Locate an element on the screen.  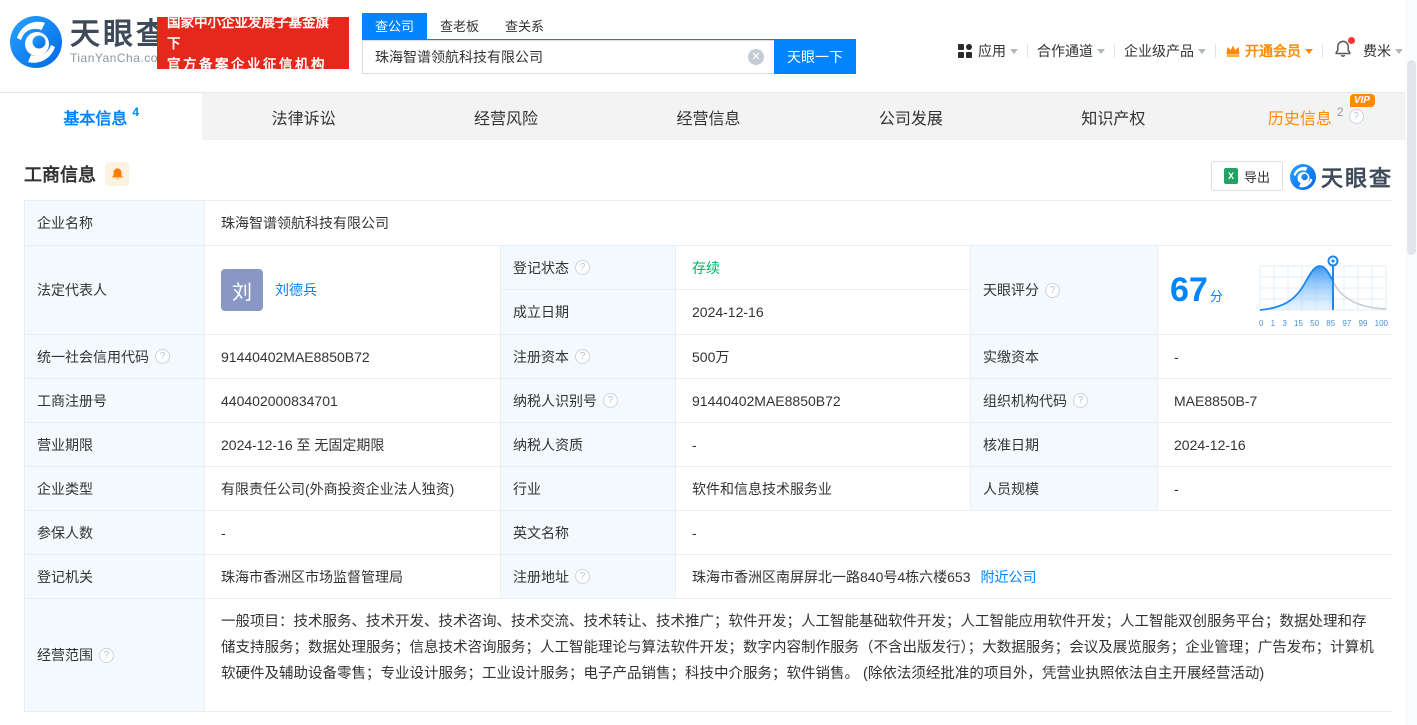
reg-authority-value: 珠海市香洲区市场监督管理局 is located at coordinates (353, 577).